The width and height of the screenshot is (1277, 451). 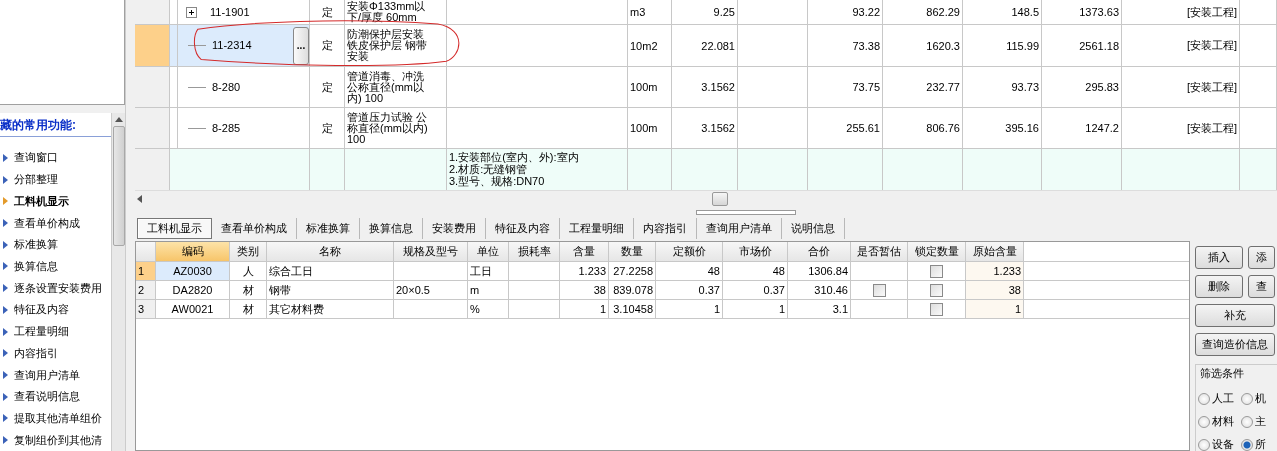 I want to click on sidebar-item: 换算信息, so click(x=36, y=266).